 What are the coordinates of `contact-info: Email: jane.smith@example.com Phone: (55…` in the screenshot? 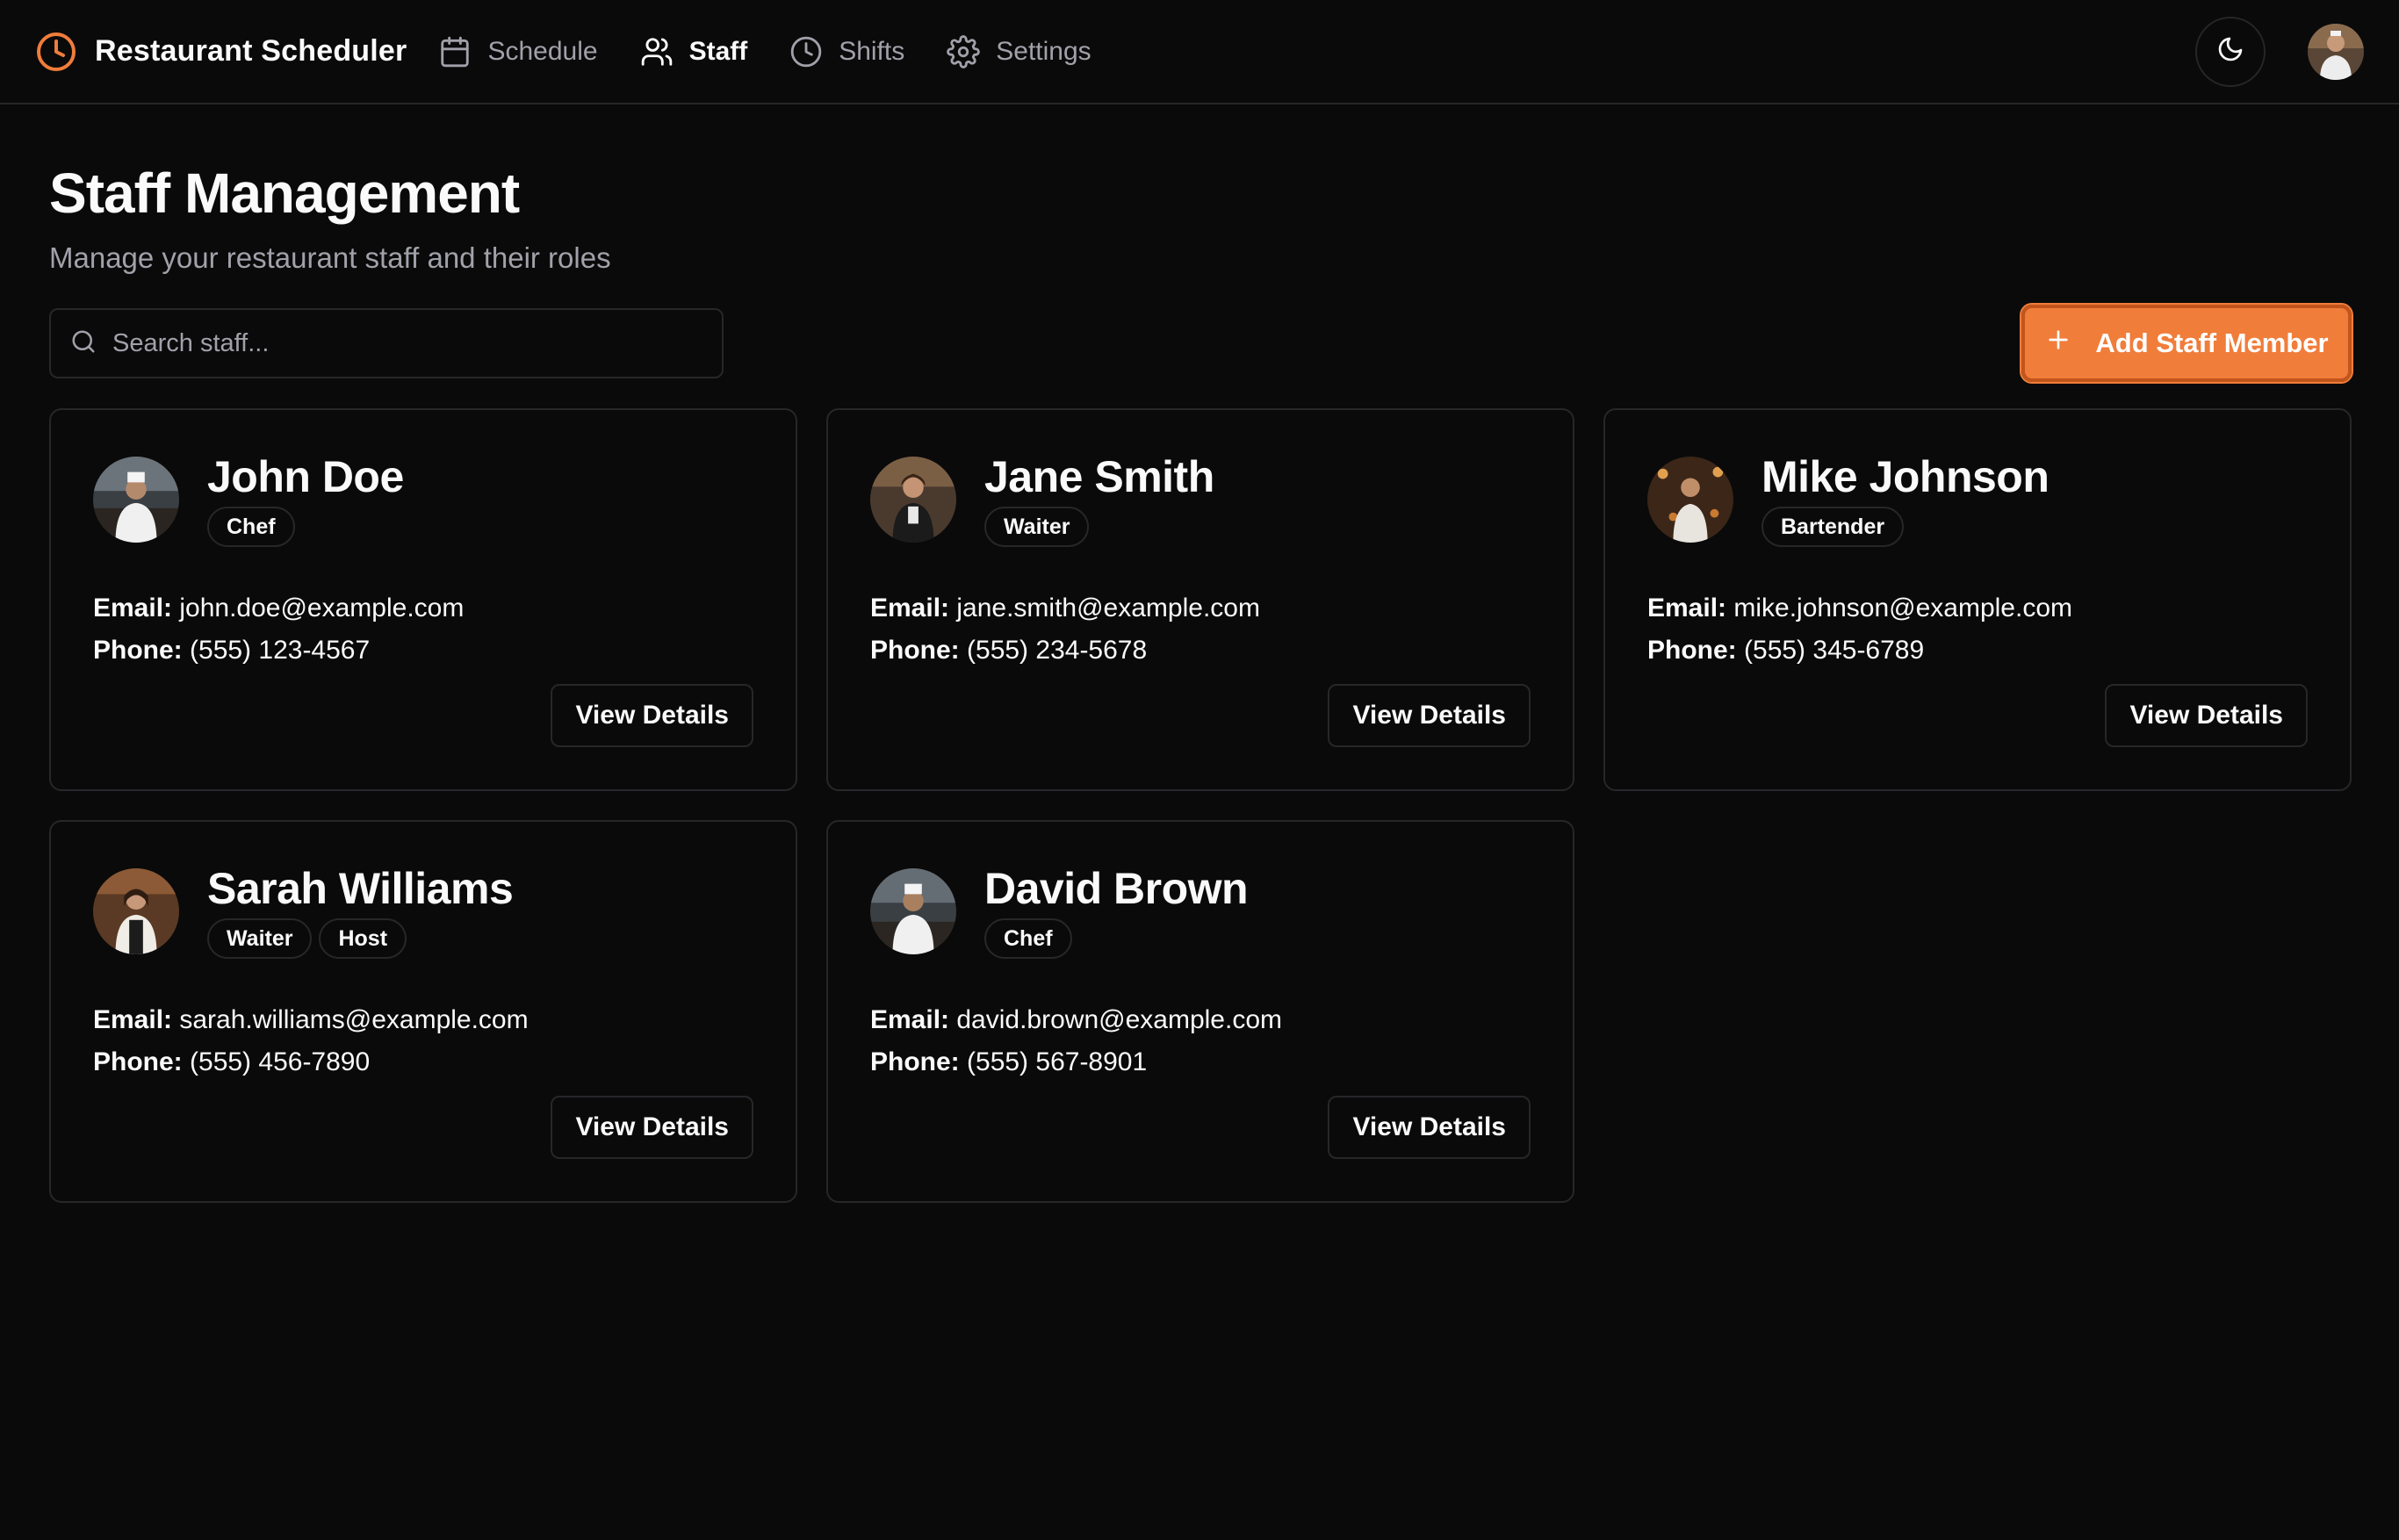 It's located at (1200, 629).